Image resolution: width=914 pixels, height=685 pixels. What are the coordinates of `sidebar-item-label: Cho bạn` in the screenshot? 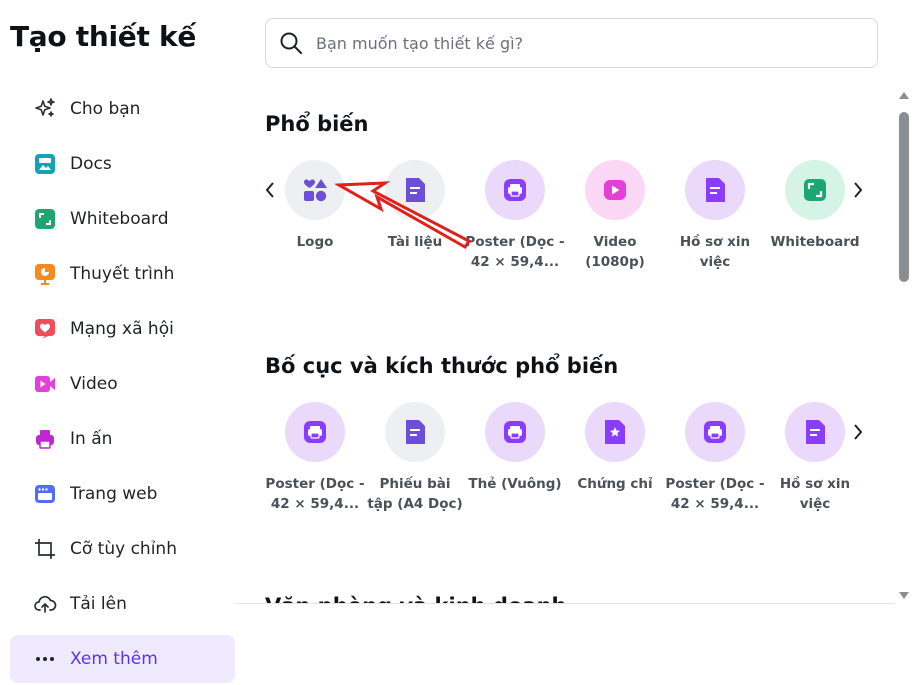 It's located at (105, 109).